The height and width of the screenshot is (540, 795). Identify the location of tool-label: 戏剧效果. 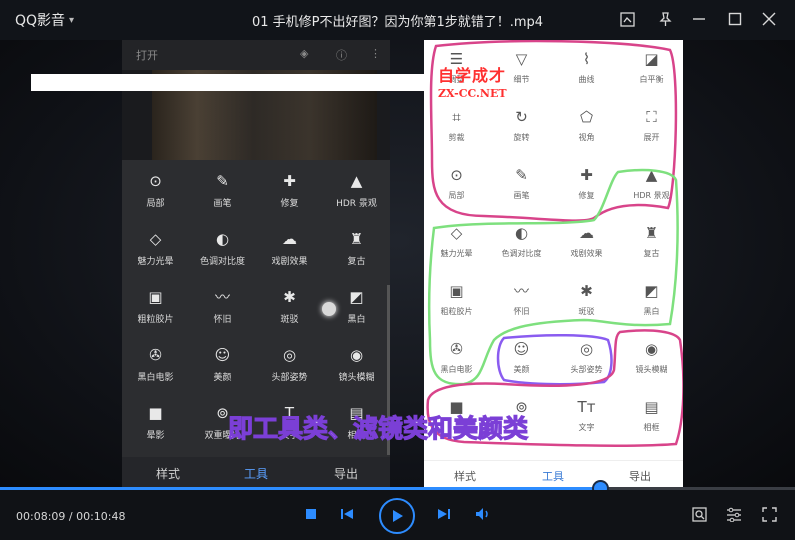
(289, 262).